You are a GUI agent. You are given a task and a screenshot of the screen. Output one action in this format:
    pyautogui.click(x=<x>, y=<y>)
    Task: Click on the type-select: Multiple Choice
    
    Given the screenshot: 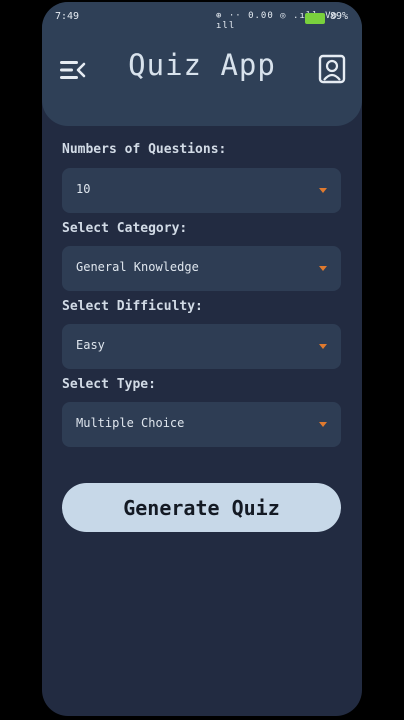 What is the action you would take?
    pyautogui.click(x=201, y=424)
    